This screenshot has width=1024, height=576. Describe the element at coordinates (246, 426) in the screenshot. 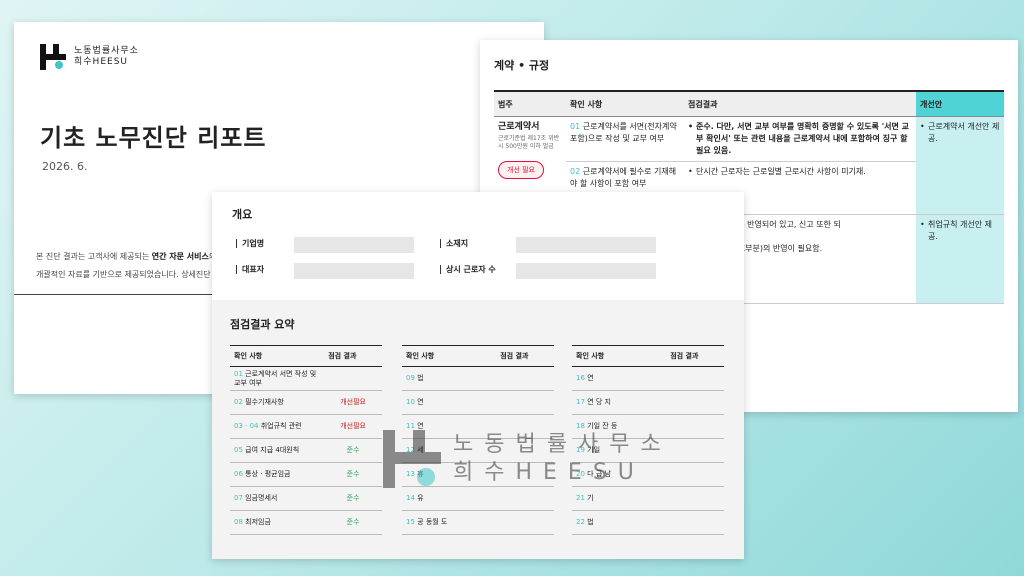

I see `item-number: 03 · 04` at that location.